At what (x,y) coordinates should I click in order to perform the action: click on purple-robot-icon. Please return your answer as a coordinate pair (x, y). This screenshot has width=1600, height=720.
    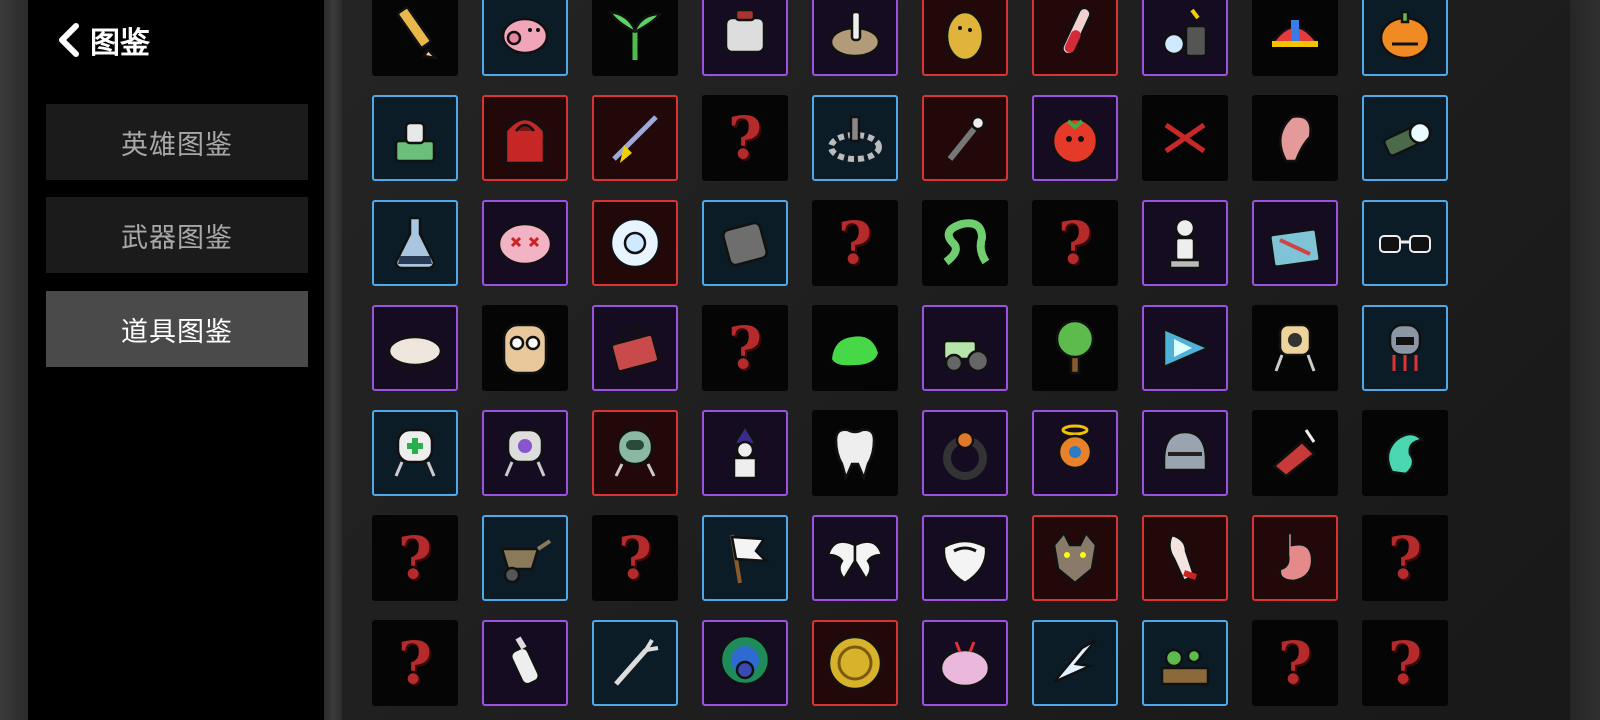
    Looking at the image, I should click on (525, 452).